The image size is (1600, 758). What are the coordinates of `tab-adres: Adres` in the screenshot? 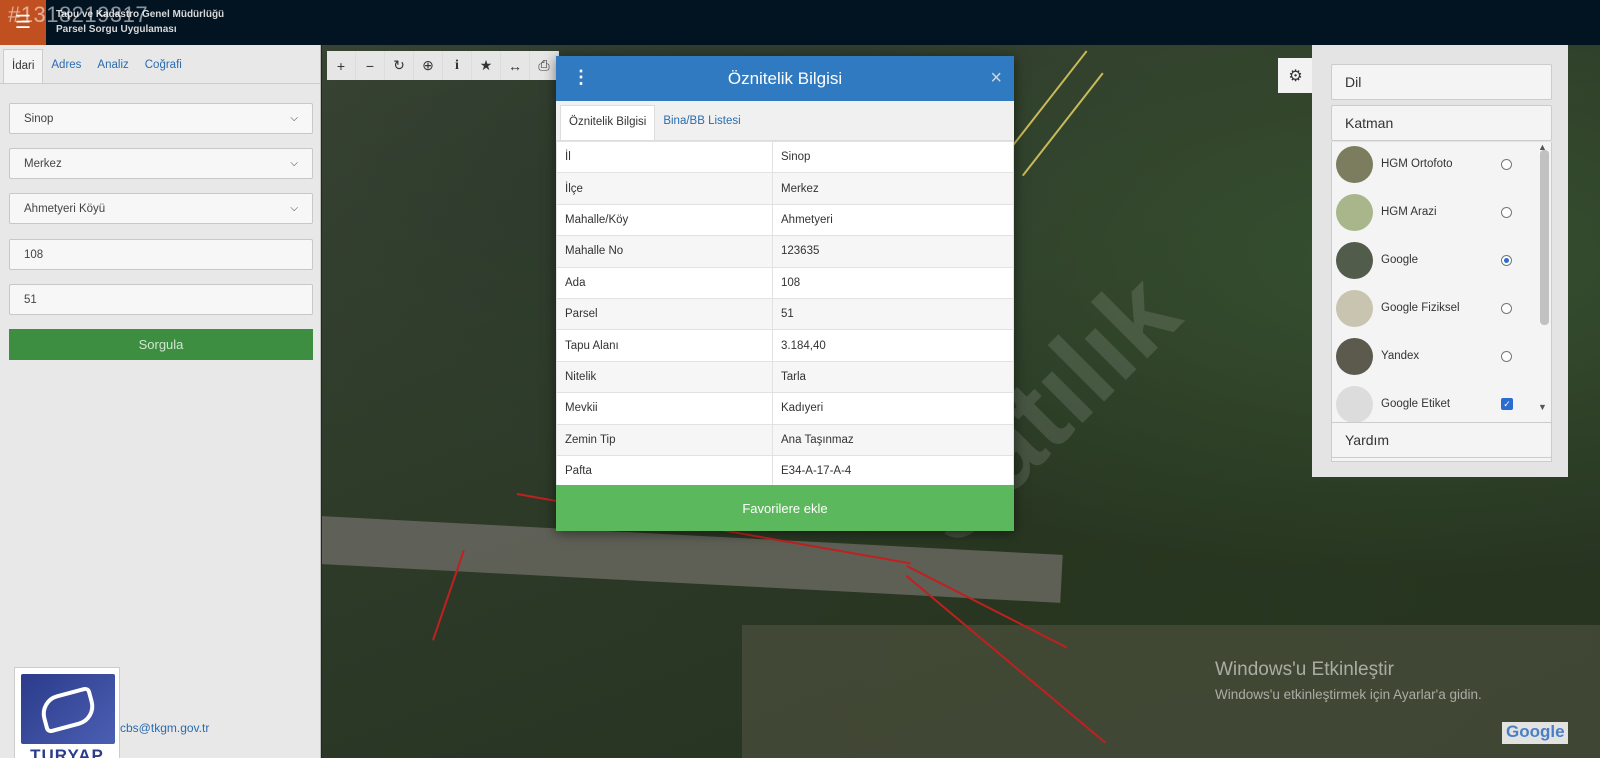 It's located at (66, 64).